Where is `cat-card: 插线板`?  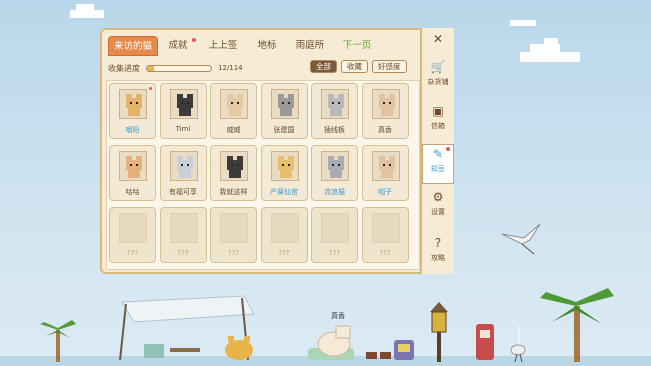
cat-card: 插线板 is located at coordinates (334, 111).